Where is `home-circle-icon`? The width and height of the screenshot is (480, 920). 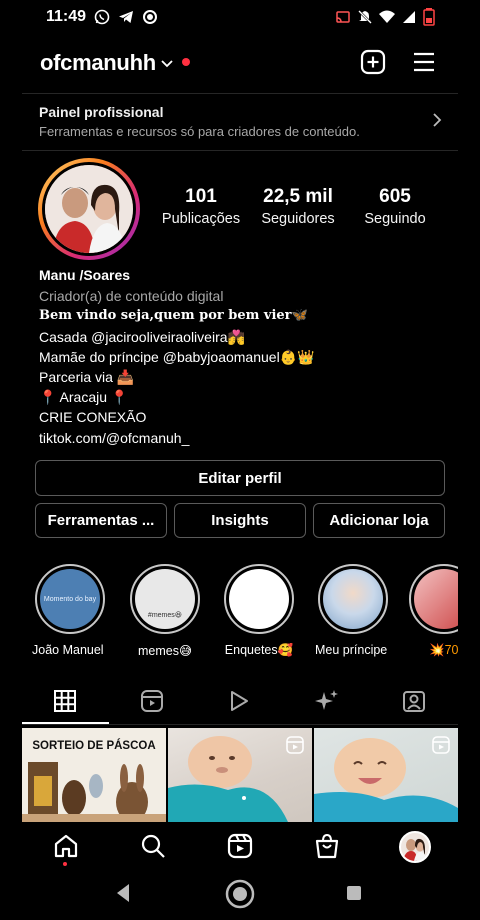
home-circle-icon is located at coordinates (240, 896).